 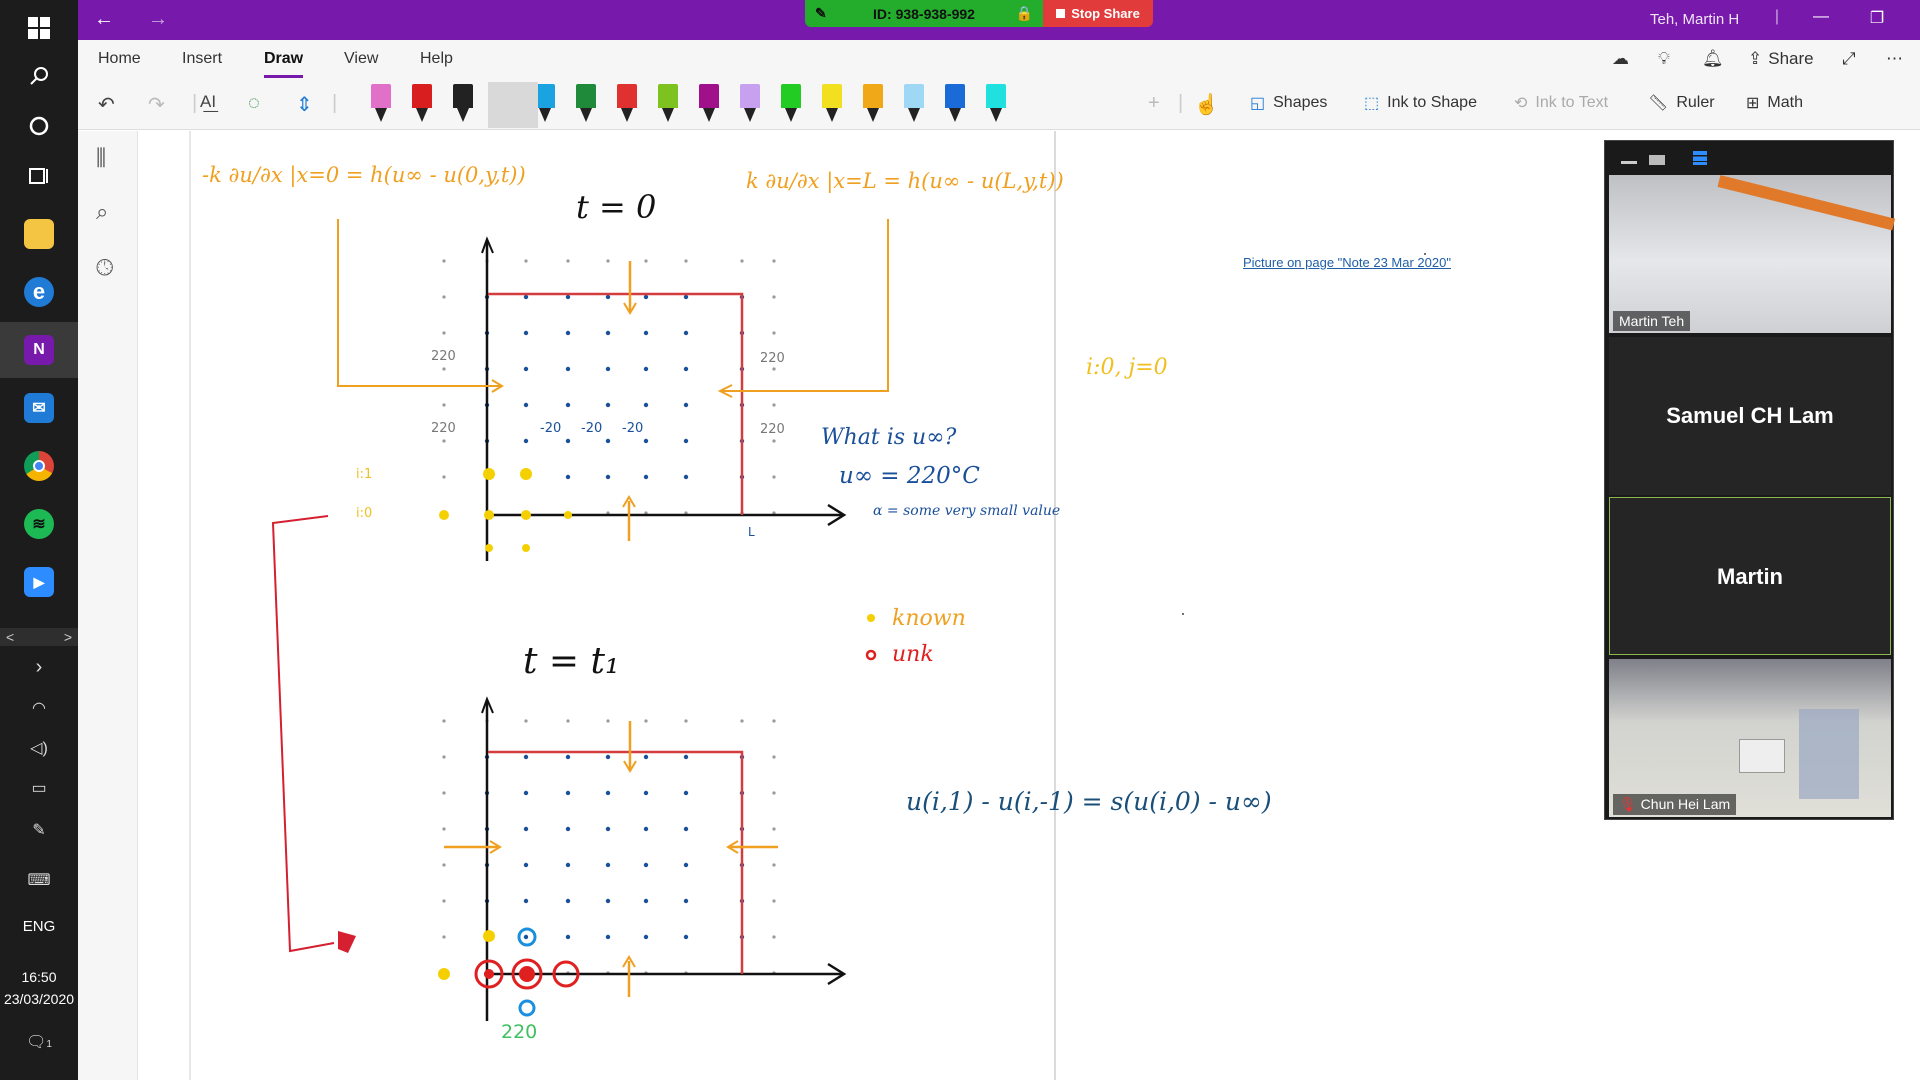 What do you see at coordinates (1916, 18) in the screenshot?
I see `close-icon: ✕` at bounding box center [1916, 18].